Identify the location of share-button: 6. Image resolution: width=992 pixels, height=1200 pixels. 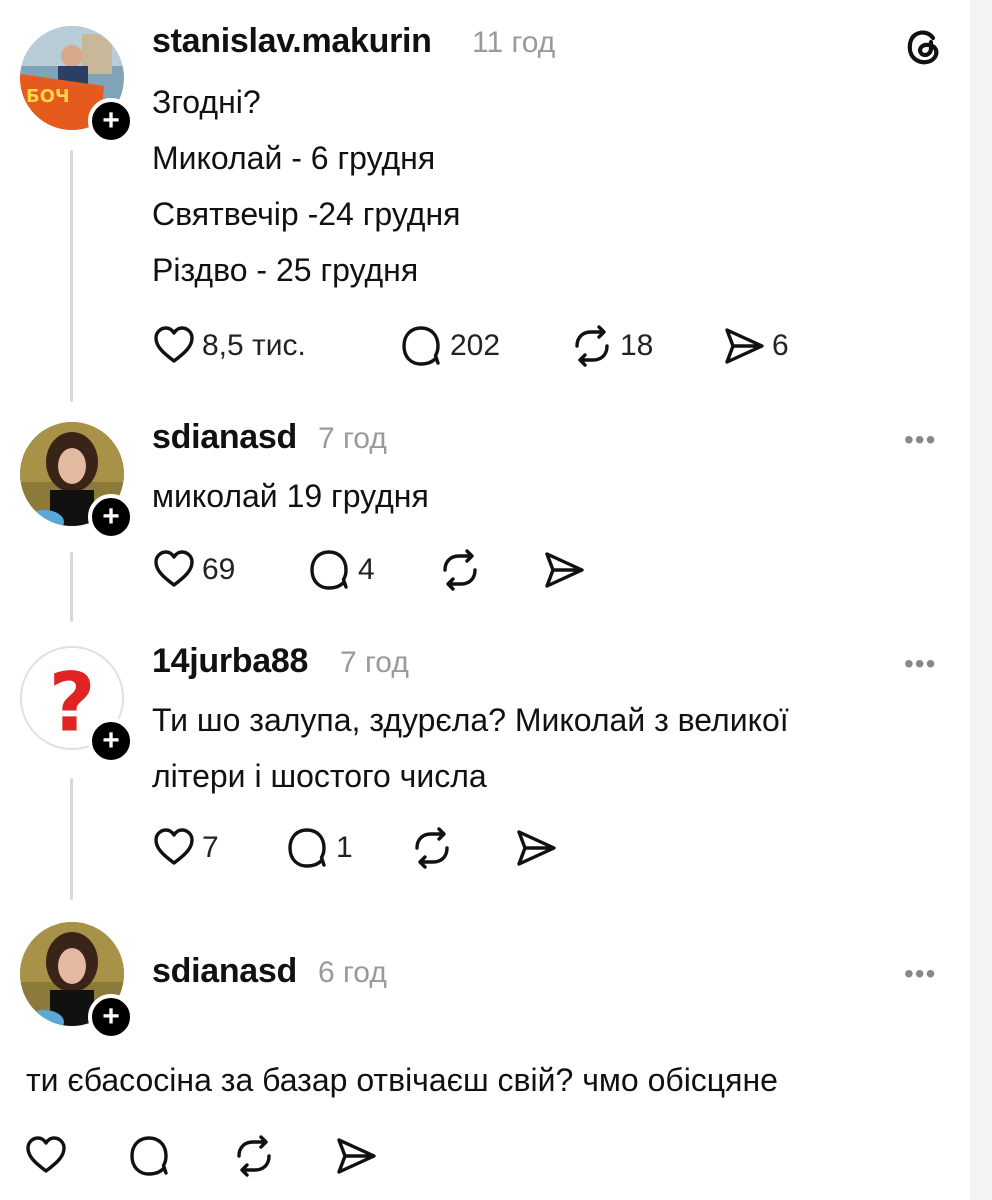
(755, 346).